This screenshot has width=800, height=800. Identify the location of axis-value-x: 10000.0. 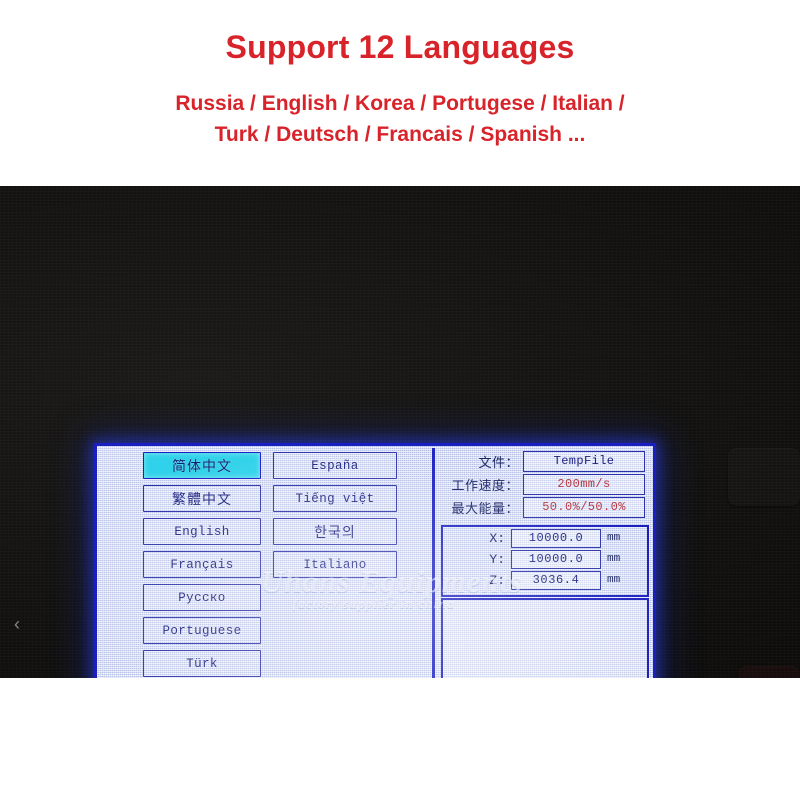
(556, 538).